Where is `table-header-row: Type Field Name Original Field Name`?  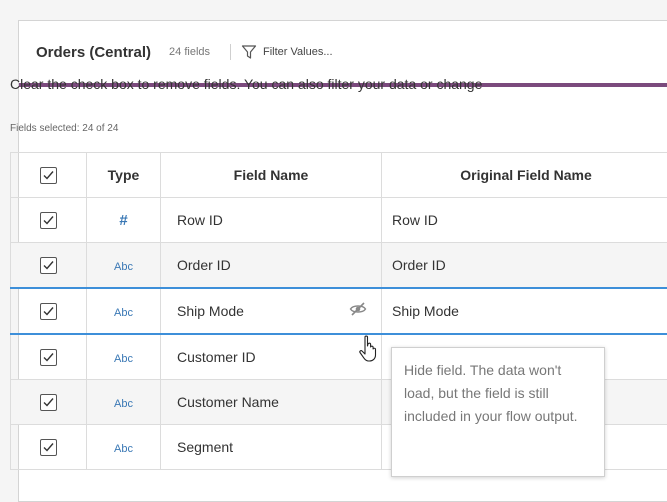
table-header-row: Type Field Name Original Field Name is located at coordinates (339, 175).